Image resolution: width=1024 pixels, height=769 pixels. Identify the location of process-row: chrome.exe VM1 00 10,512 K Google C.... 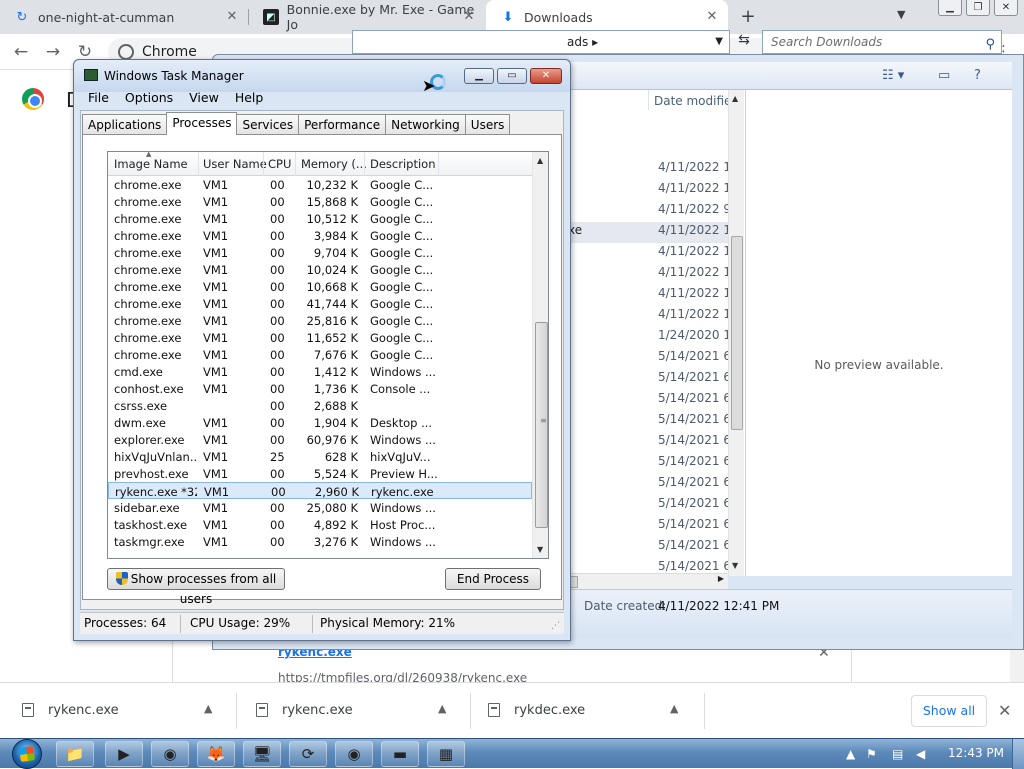
(320, 218).